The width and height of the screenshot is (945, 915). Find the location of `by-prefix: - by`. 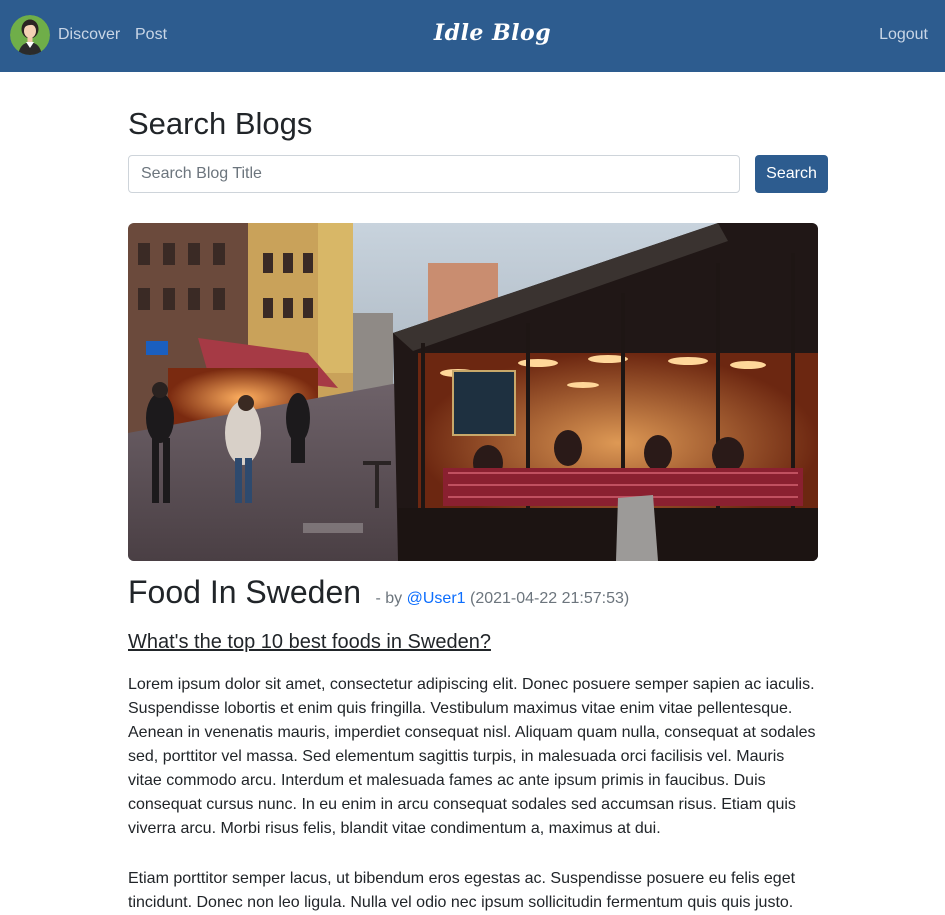

by-prefix: - by is located at coordinates (389, 598).